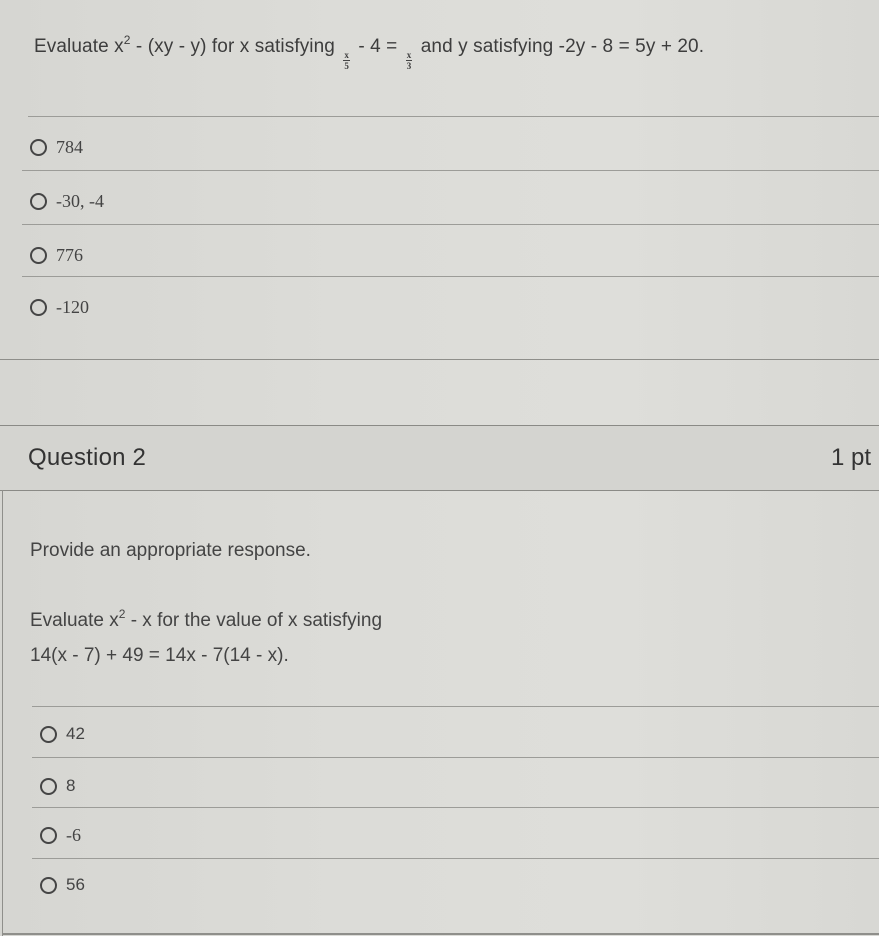 The image size is (879, 936). What do you see at coordinates (57, 786) in the screenshot?
I see `q2-option-2: 8` at bounding box center [57, 786].